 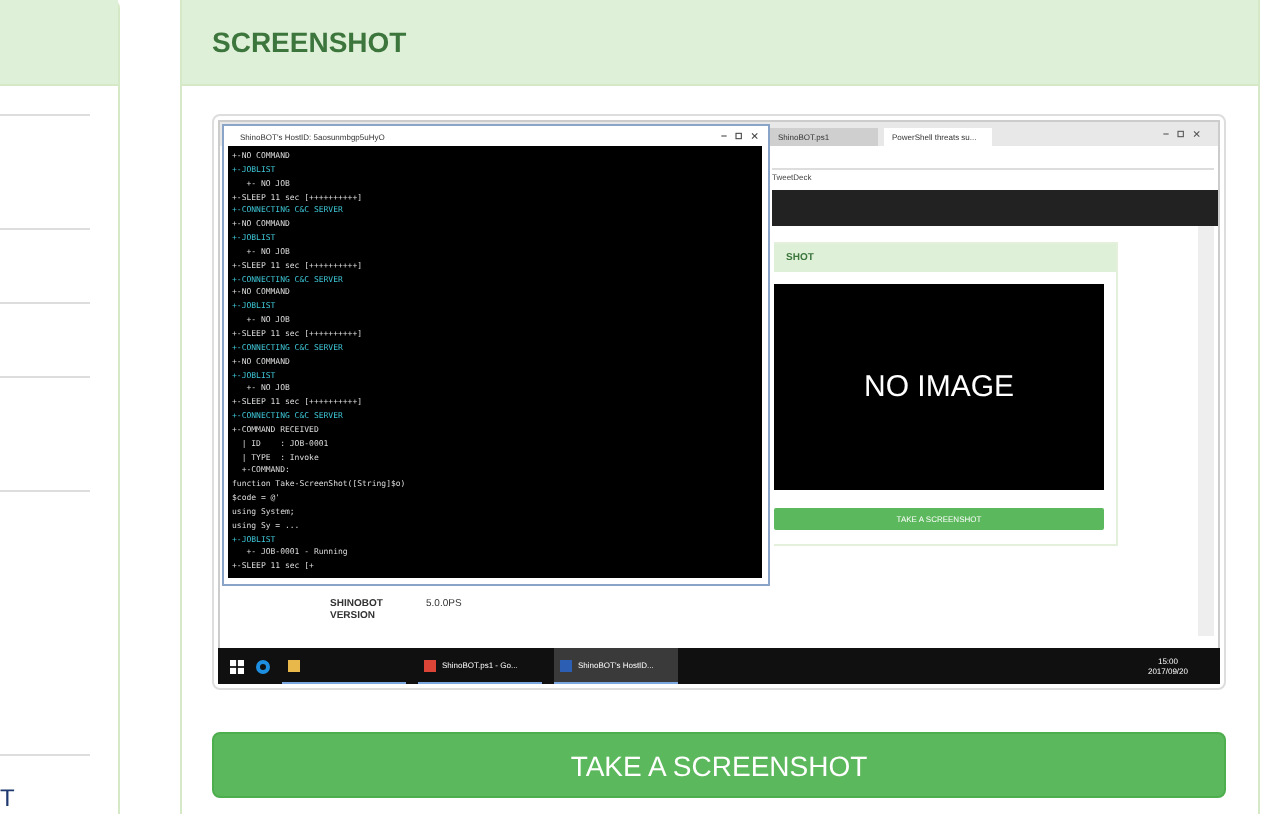 What do you see at coordinates (237, 666) in the screenshot?
I see `windows-icon` at bounding box center [237, 666].